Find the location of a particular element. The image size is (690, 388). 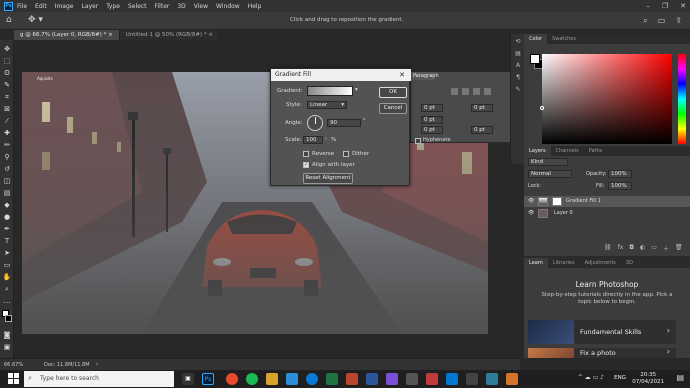

brush-settings-icon: ✎ is located at coordinates (518, 90).